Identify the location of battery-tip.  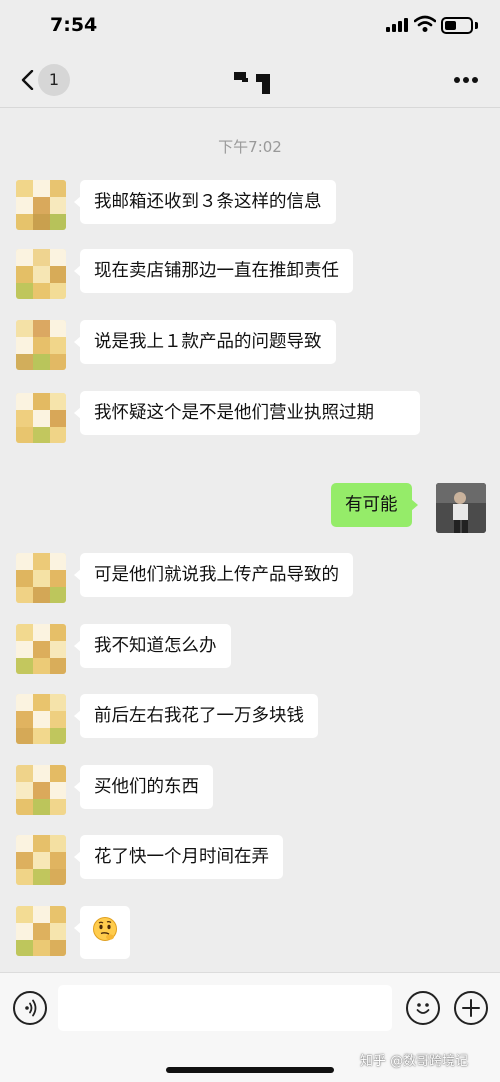
(476, 25).